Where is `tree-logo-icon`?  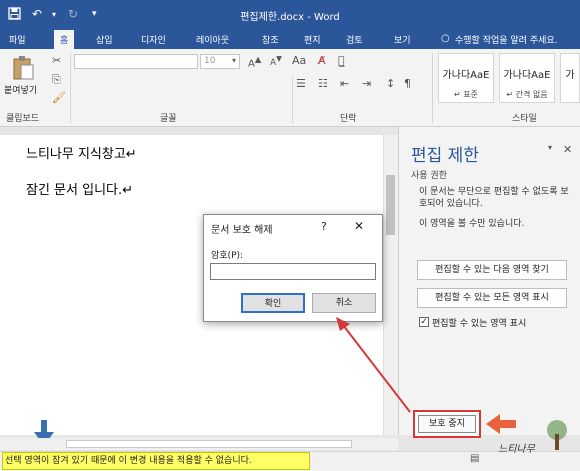 tree-logo-icon is located at coordinates (557, 436).